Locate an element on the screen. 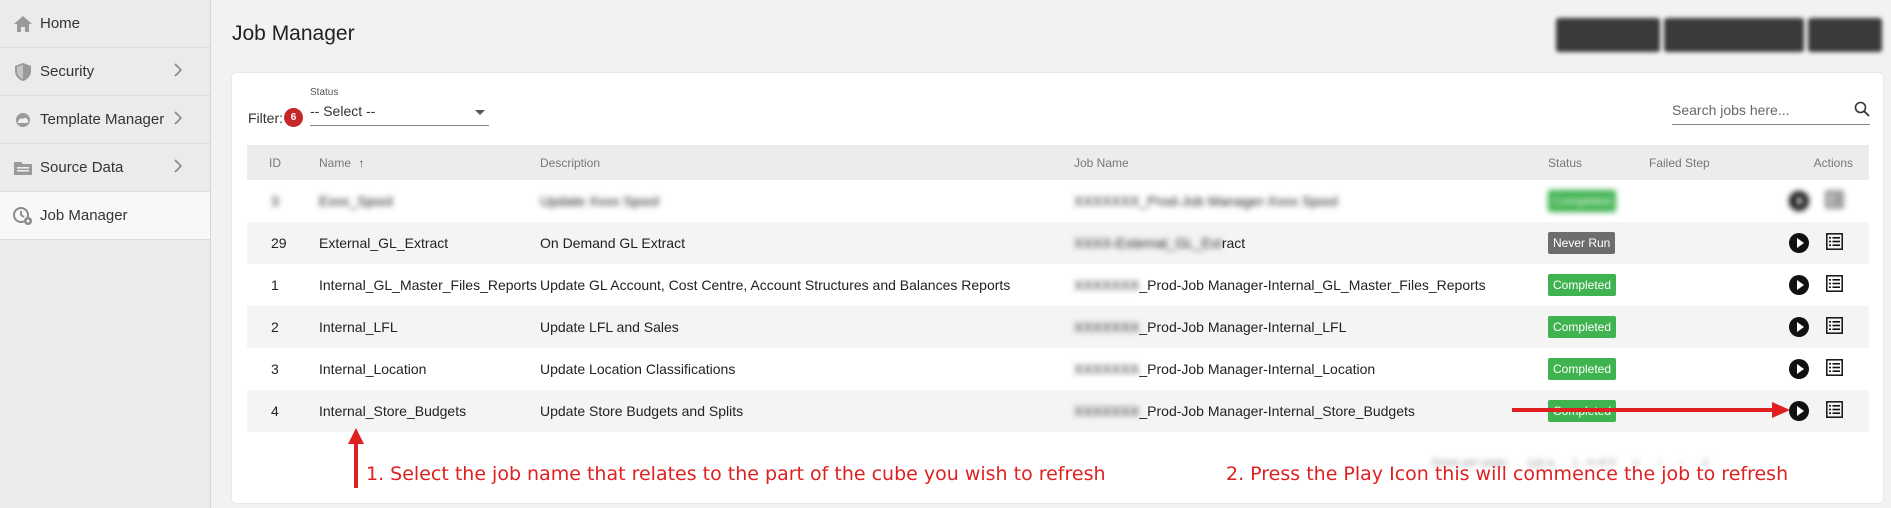 The height and width of the screenshot is (508, 1891). home-icon is located at coordinates (23, 24).